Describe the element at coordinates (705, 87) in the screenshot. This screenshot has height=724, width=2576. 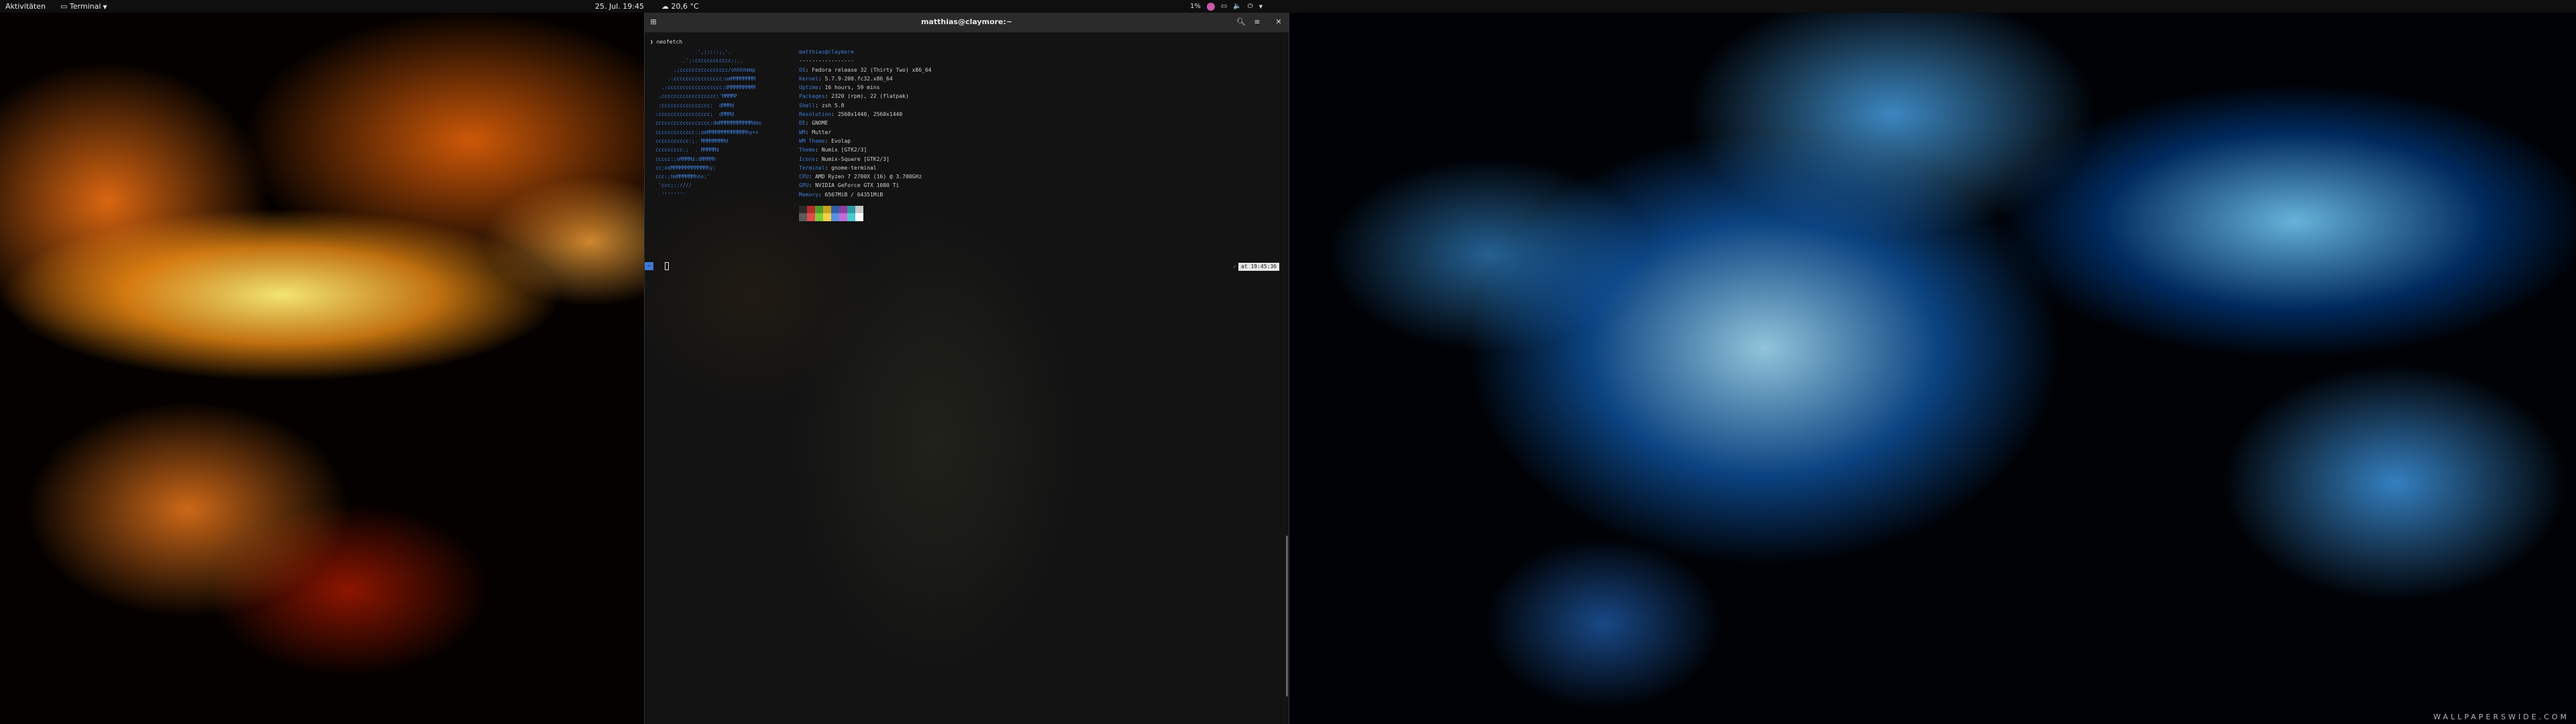
I see `logo-line: .:cccccccccccccccccc;dMMMMMMMMM` at that location.